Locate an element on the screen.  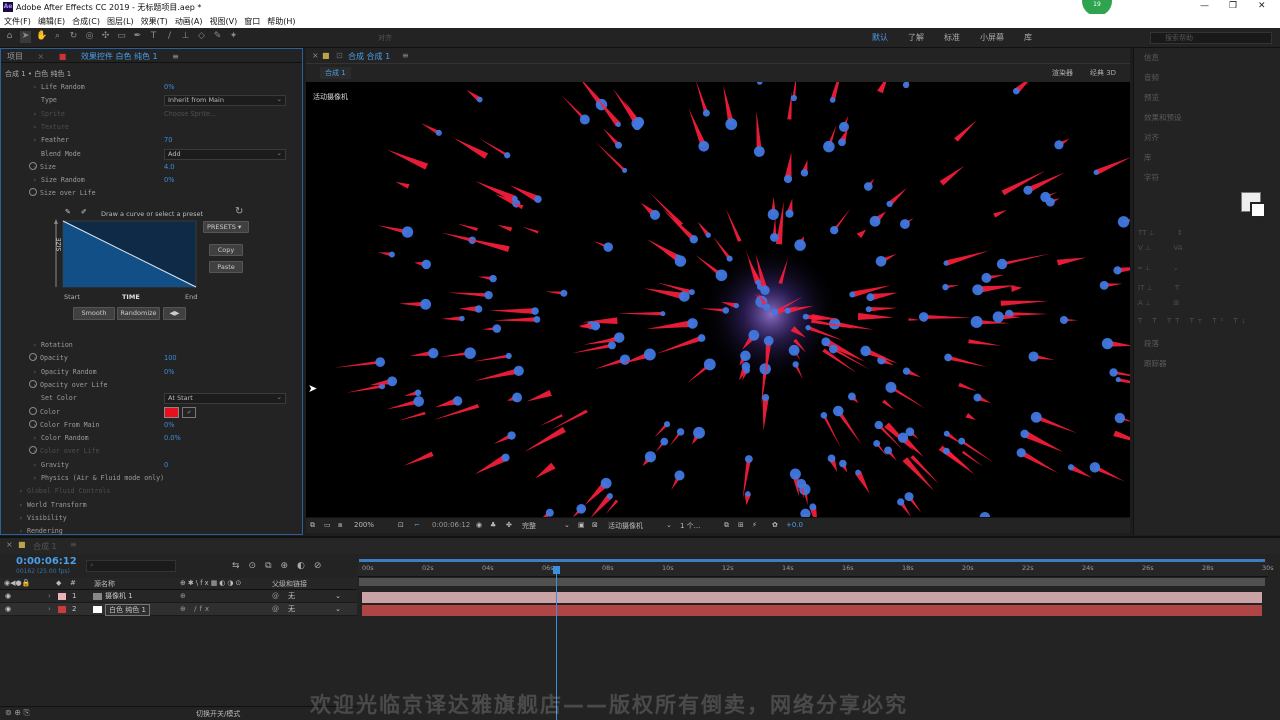
layer-row: ◉ › 1 摄像机 1 ⊕ @ 无 ⌄ is located at coordinates (178, 596).